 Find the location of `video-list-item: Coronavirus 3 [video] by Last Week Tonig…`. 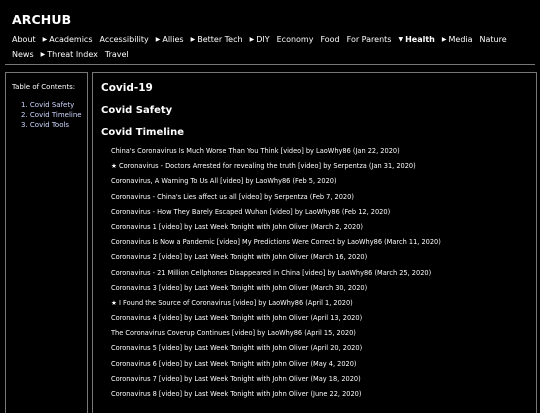

video-list-item: Coronavirus 3 [video] by Last Week Tonig… is located at coordinates (276, 290).